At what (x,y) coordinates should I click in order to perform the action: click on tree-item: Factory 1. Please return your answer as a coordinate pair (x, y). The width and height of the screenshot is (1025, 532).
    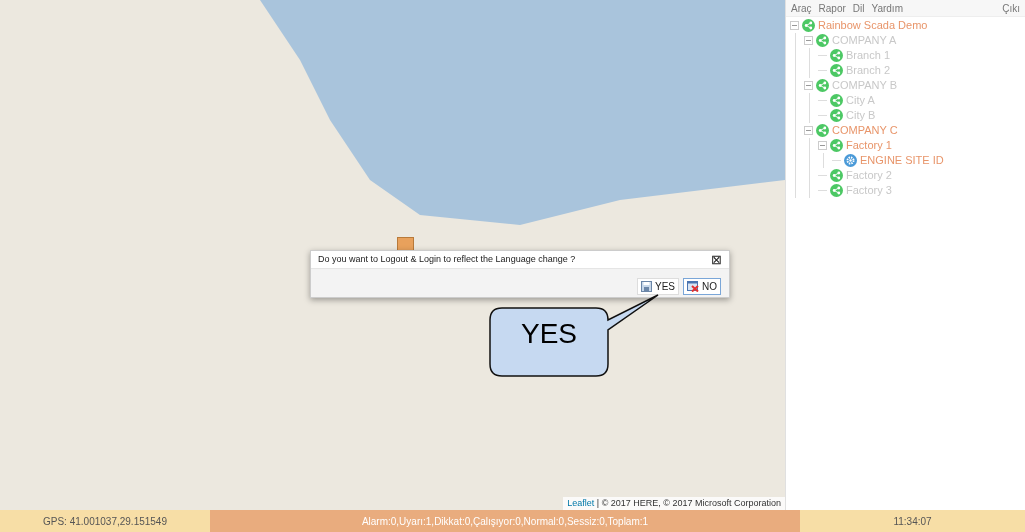
    Looking at the image, I should click on (869, 145).